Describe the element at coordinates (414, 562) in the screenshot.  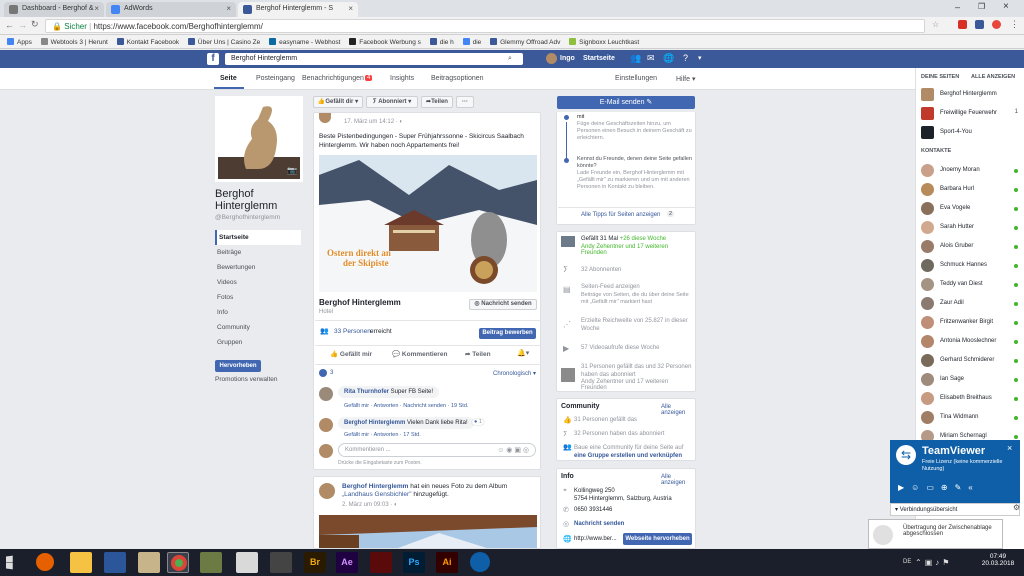
I see `photoshop-icon: Ps` at that location.